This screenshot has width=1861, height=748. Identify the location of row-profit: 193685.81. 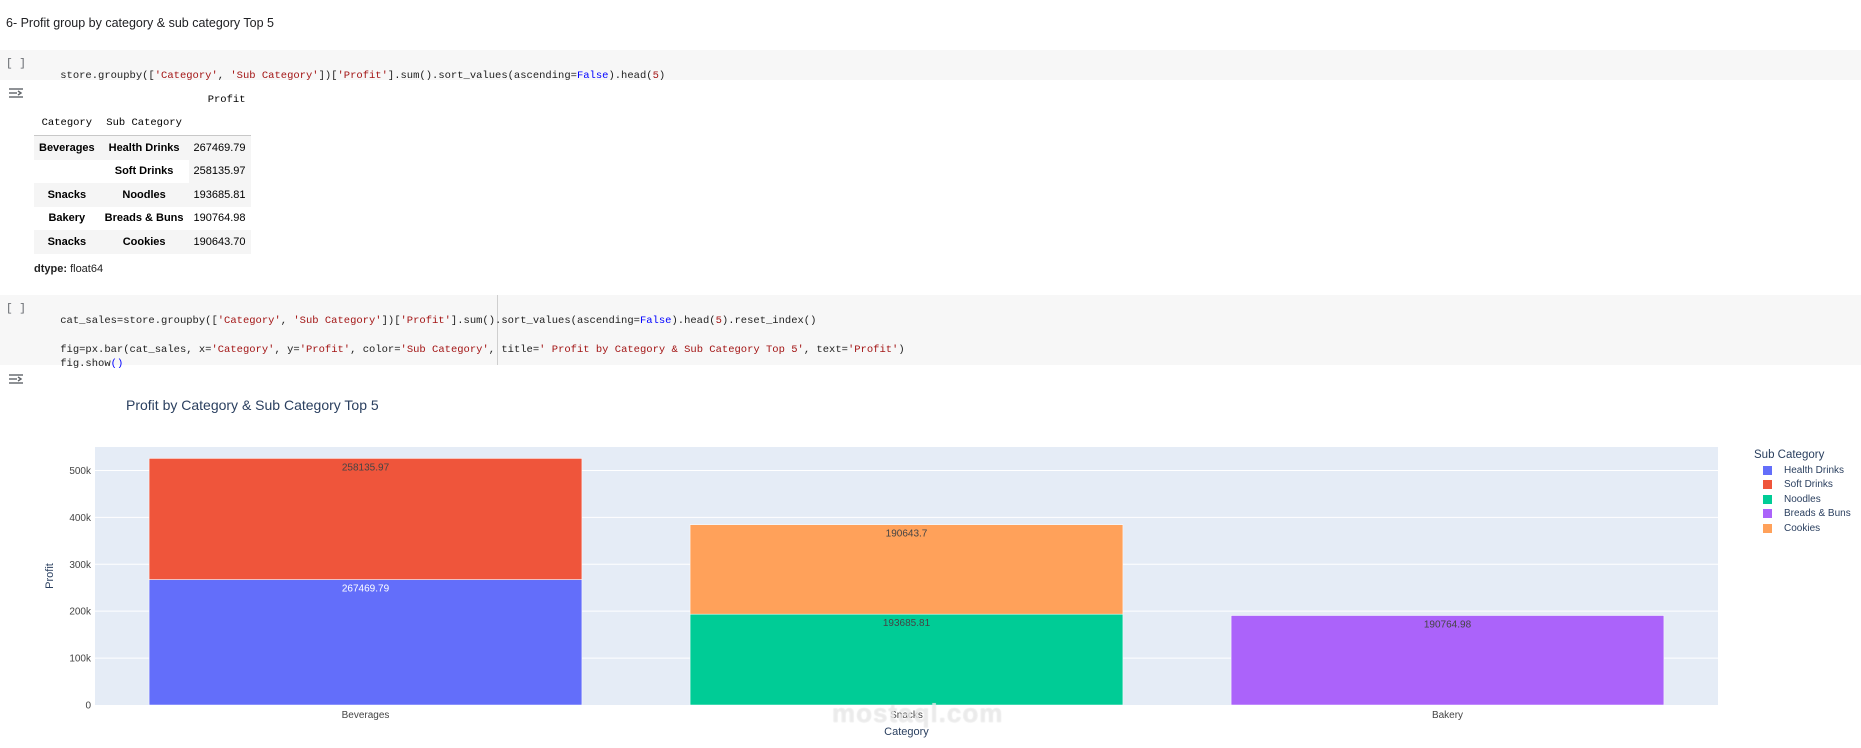
(219, 194).